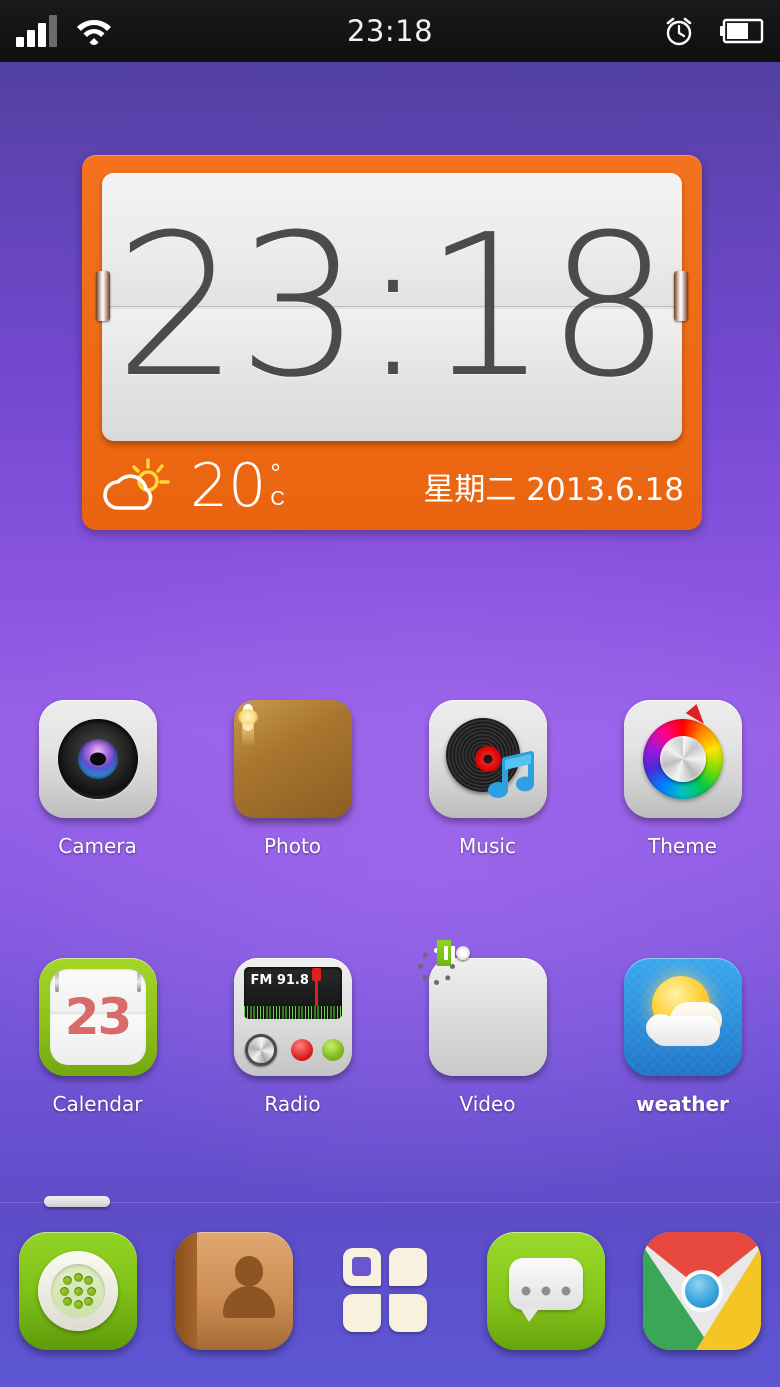 The image size is (780, 1387). Describe the element at coordinates (682, 1104) in the screenshot. I see `app-label: weather` at that location.